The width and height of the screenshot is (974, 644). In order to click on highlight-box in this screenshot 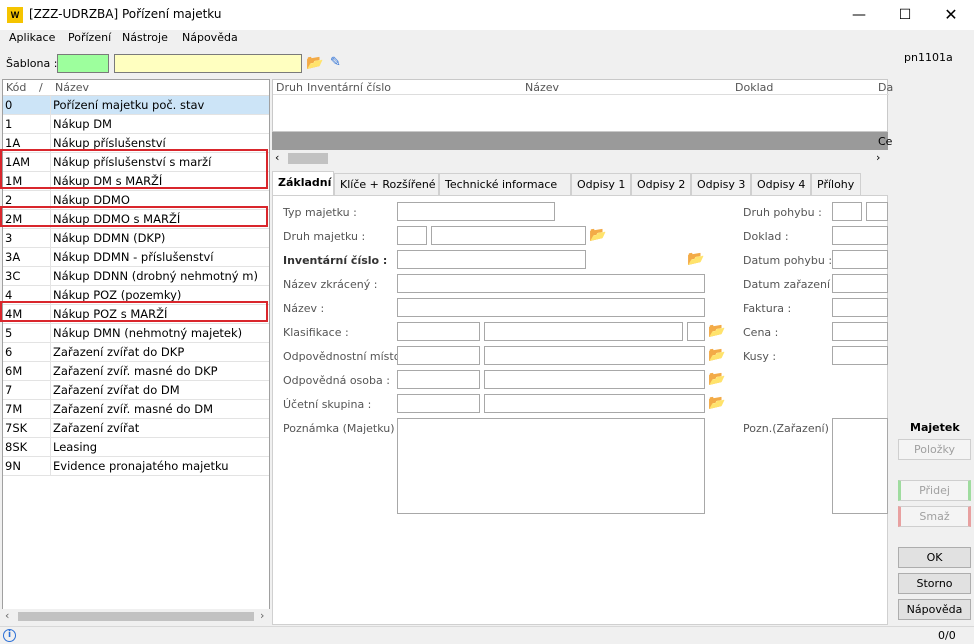, I will do `click(134, 311)`.